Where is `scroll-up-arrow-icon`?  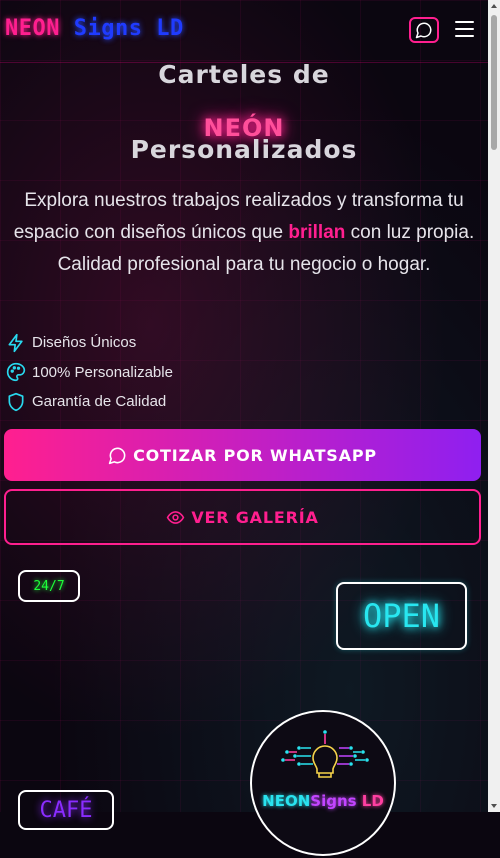 scroll-up-arrow-icon is located at coordinates (494, 6).